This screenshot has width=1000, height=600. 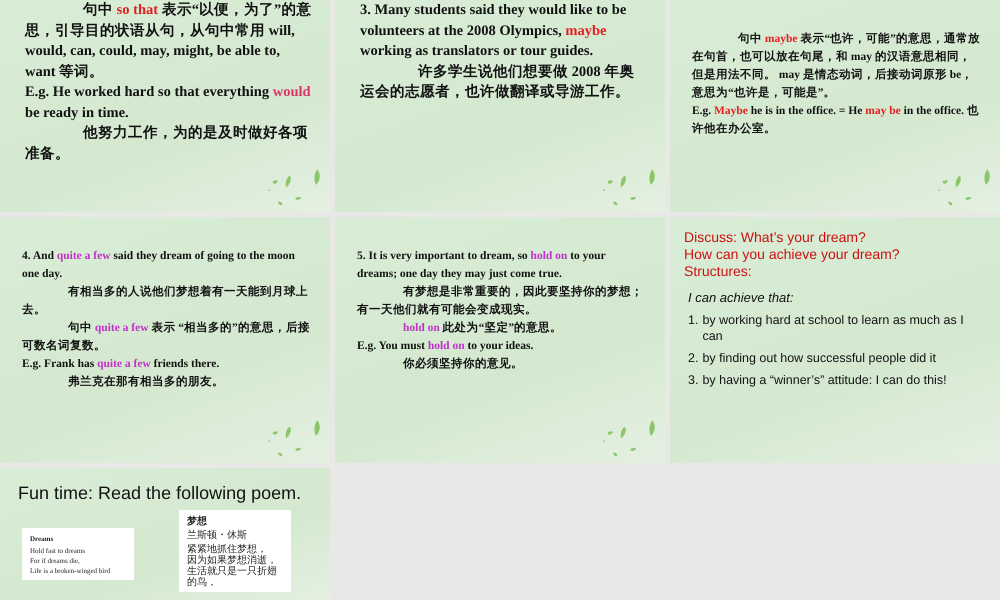 What do you see at coordinates (693, 358) in the screenshot?
I see `list-number: 2.` at bounding box center [693, 358].